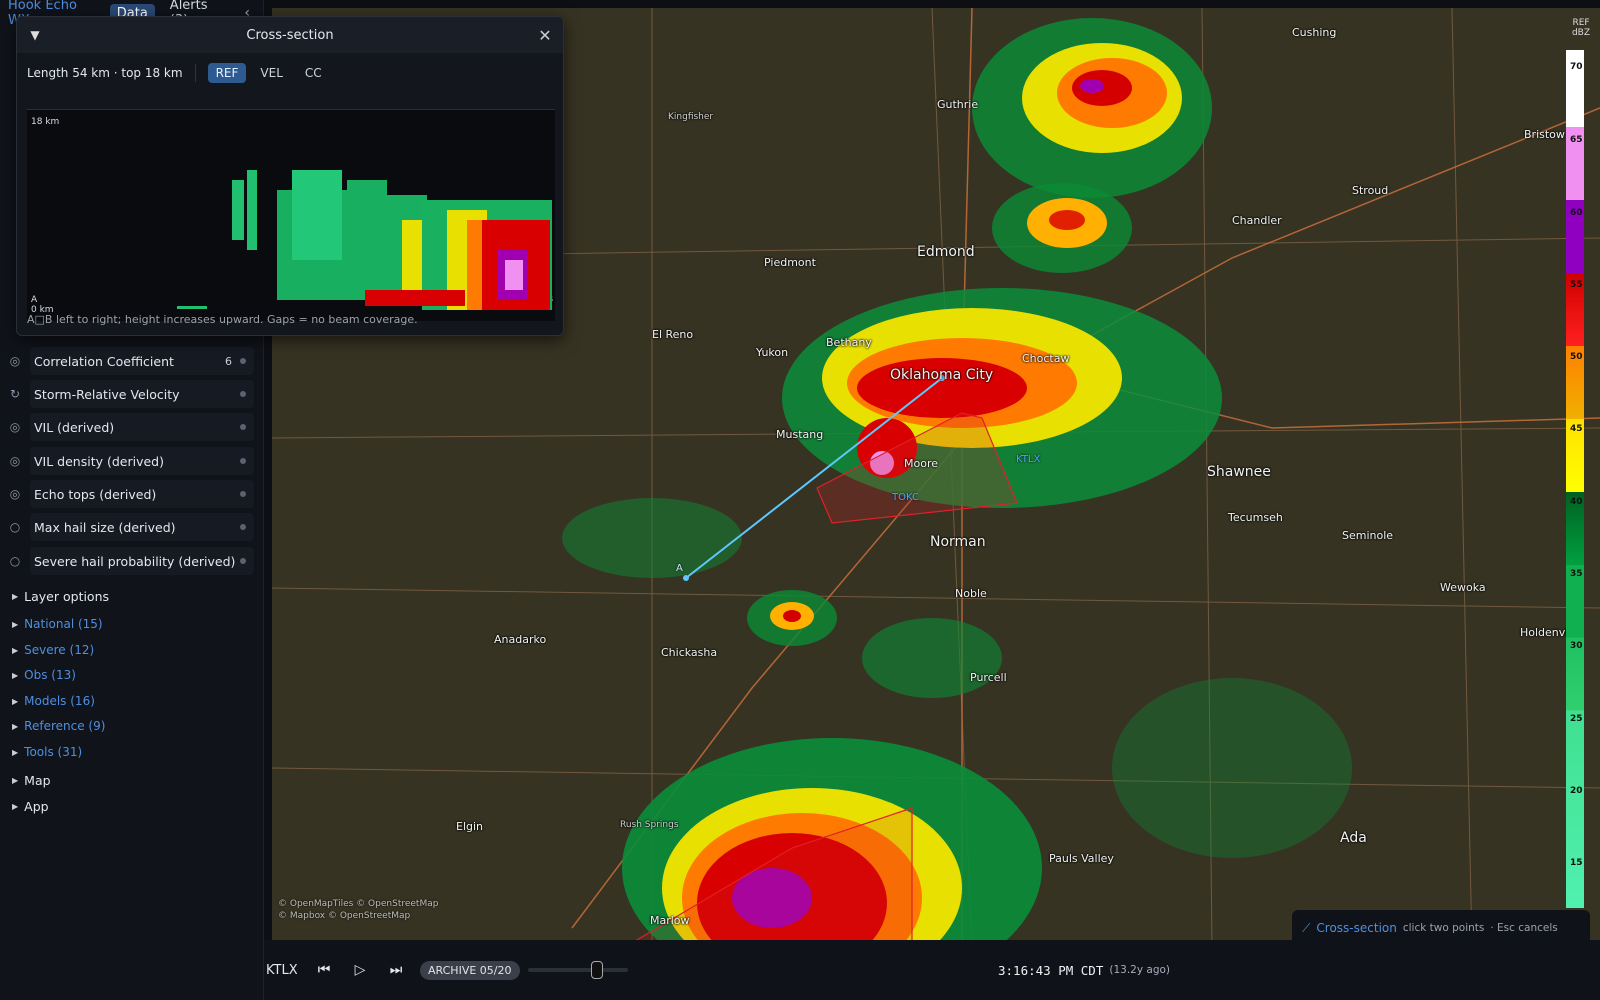  I want to click on circle-icon: ○, so click(15, 527).